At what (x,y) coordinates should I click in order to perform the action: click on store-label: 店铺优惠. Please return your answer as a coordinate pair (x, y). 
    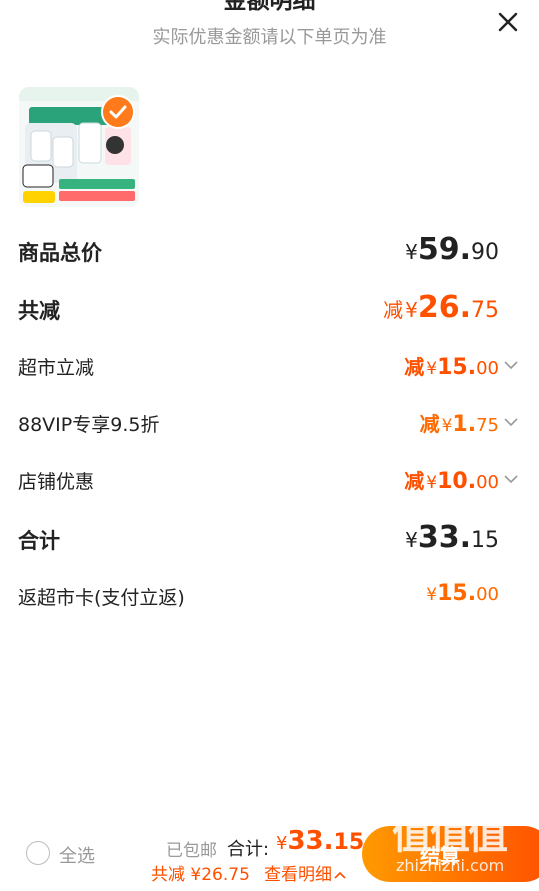
    Looking at the image, I should click on (56, 482).